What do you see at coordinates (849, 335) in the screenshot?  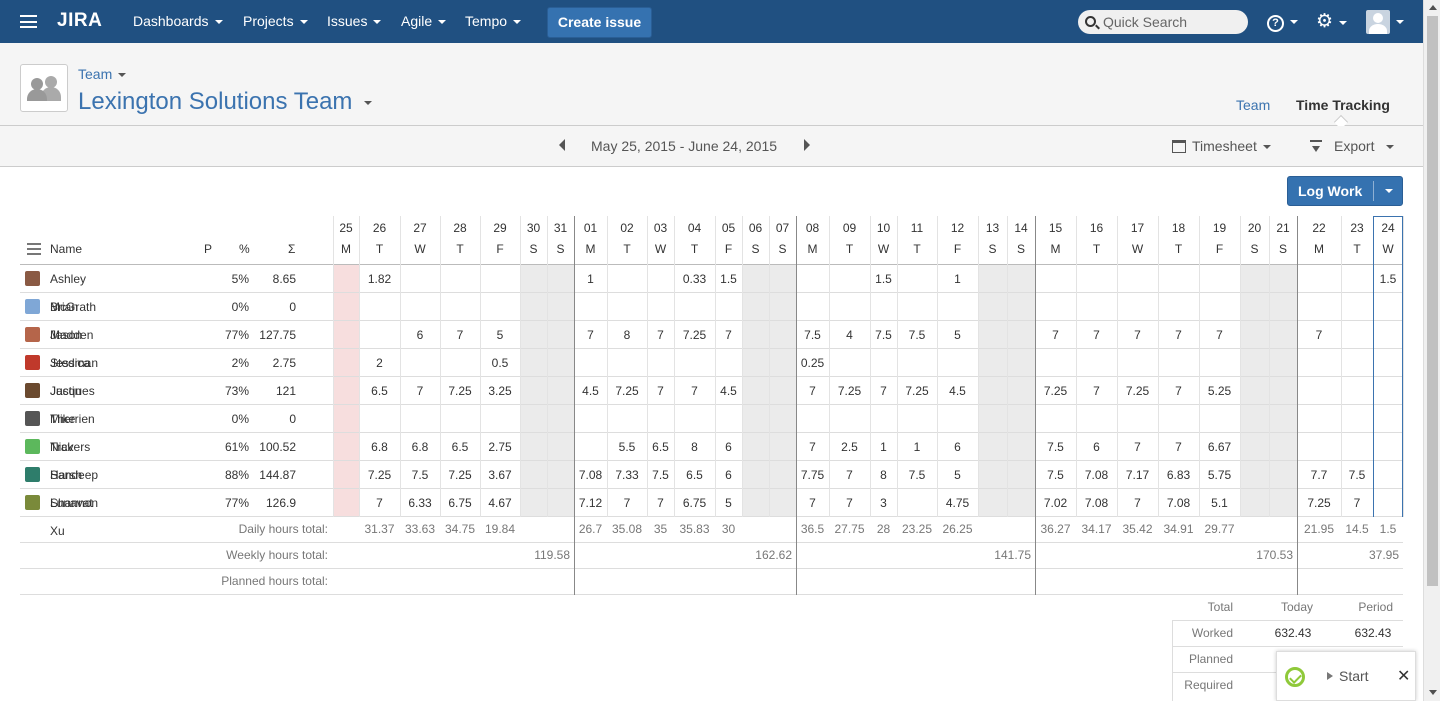 I see `hours-cell: 4` at bounding box center [849, 335].